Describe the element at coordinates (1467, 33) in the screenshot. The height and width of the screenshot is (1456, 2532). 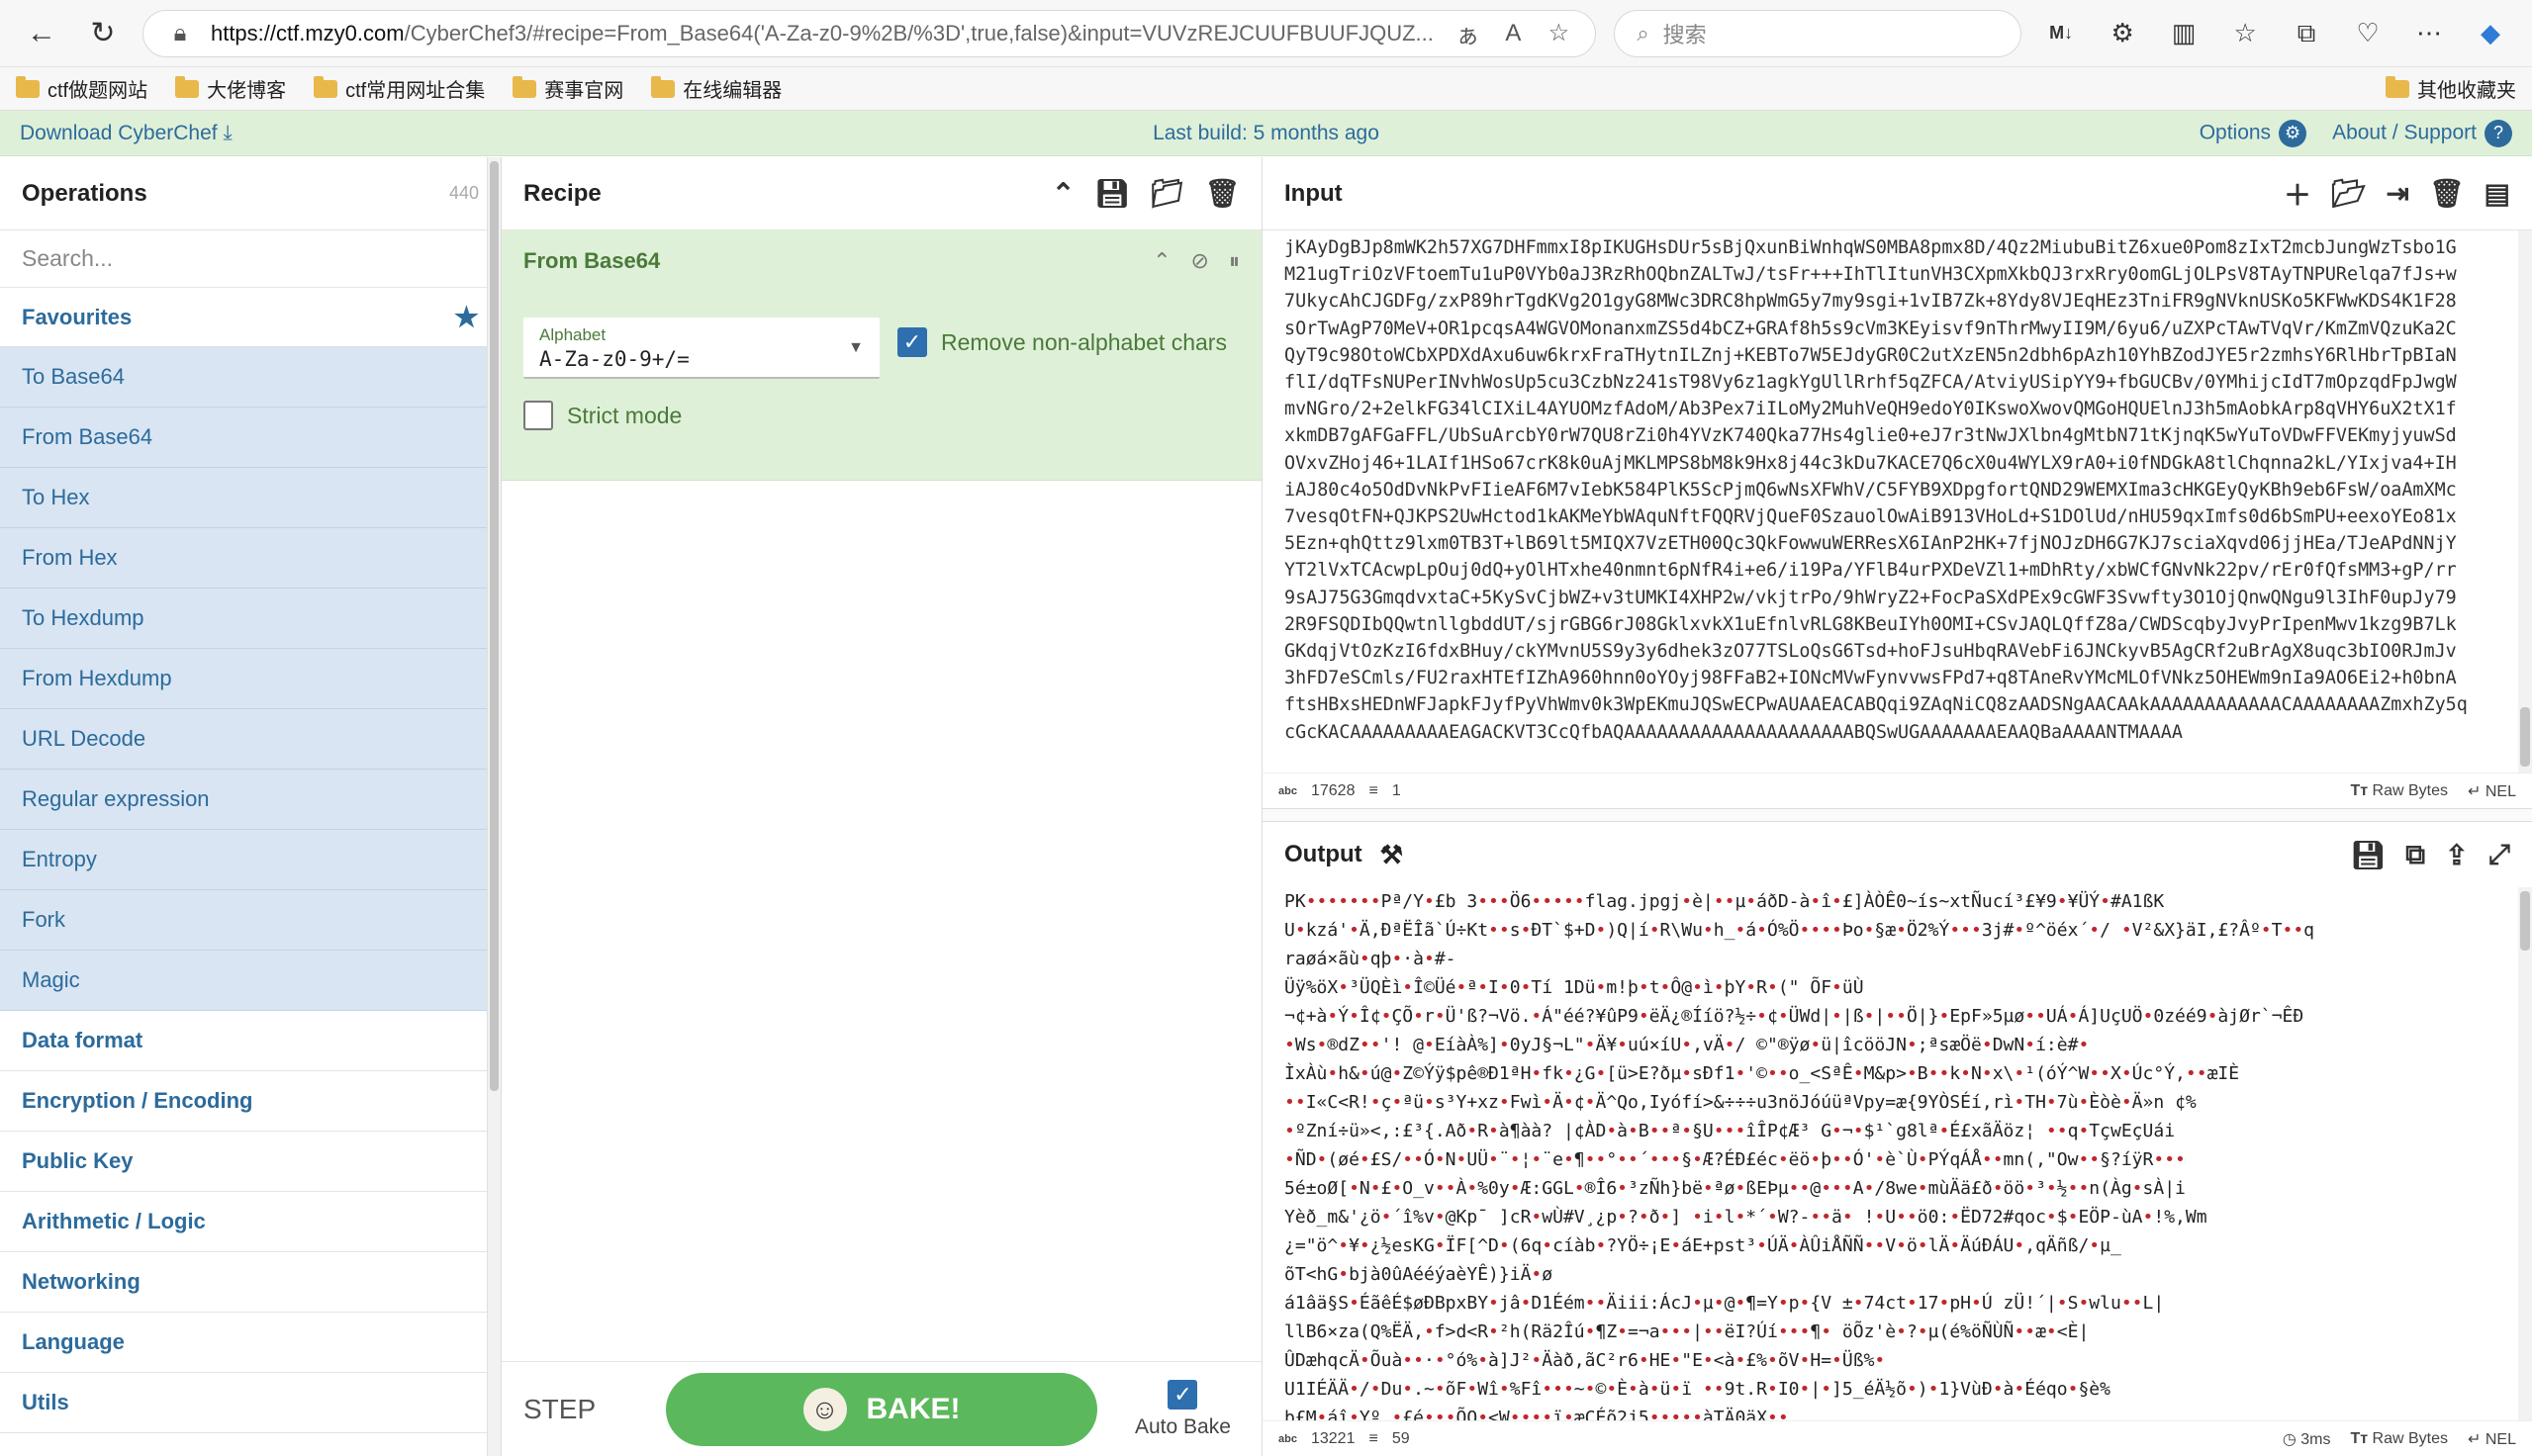
I see `translate-icon: ぁ` at that location.